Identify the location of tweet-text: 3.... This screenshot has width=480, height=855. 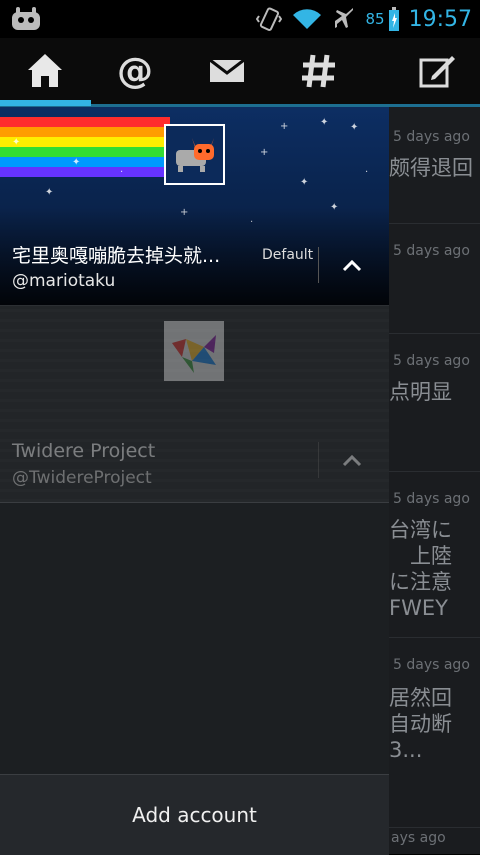
(406, 750).